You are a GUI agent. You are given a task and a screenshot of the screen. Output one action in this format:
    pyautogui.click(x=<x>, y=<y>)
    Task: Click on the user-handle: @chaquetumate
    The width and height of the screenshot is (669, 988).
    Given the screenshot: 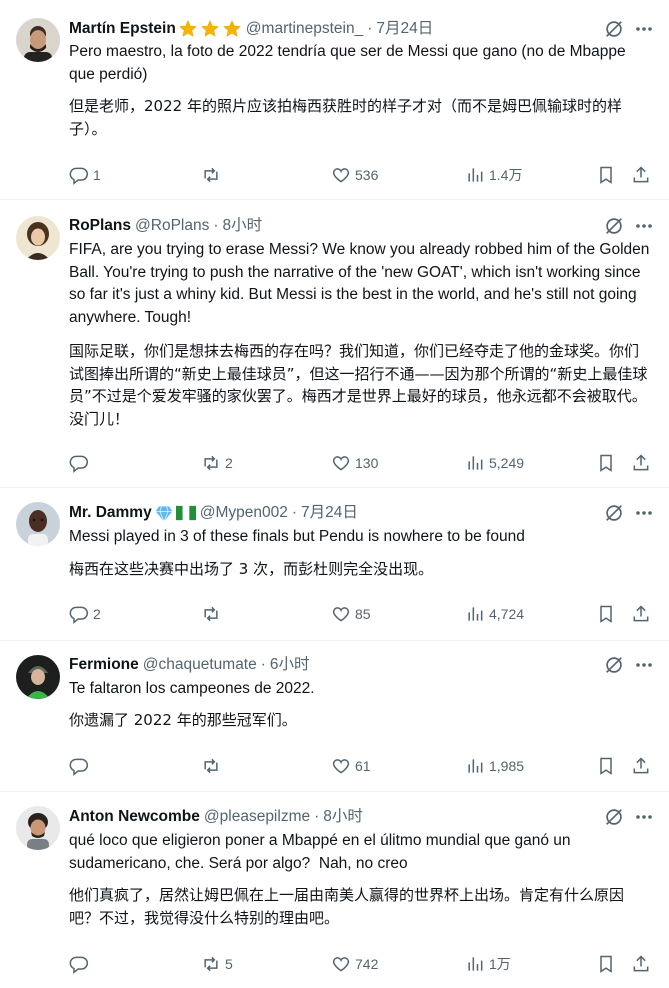 What is the action you would take?
    pyautogui.click(x=200, y=665)
    